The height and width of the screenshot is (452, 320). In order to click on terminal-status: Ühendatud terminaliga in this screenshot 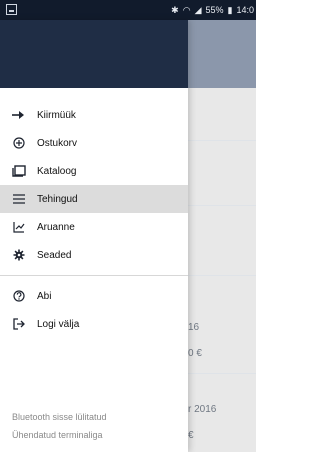, I will do `click(57, 435)`.